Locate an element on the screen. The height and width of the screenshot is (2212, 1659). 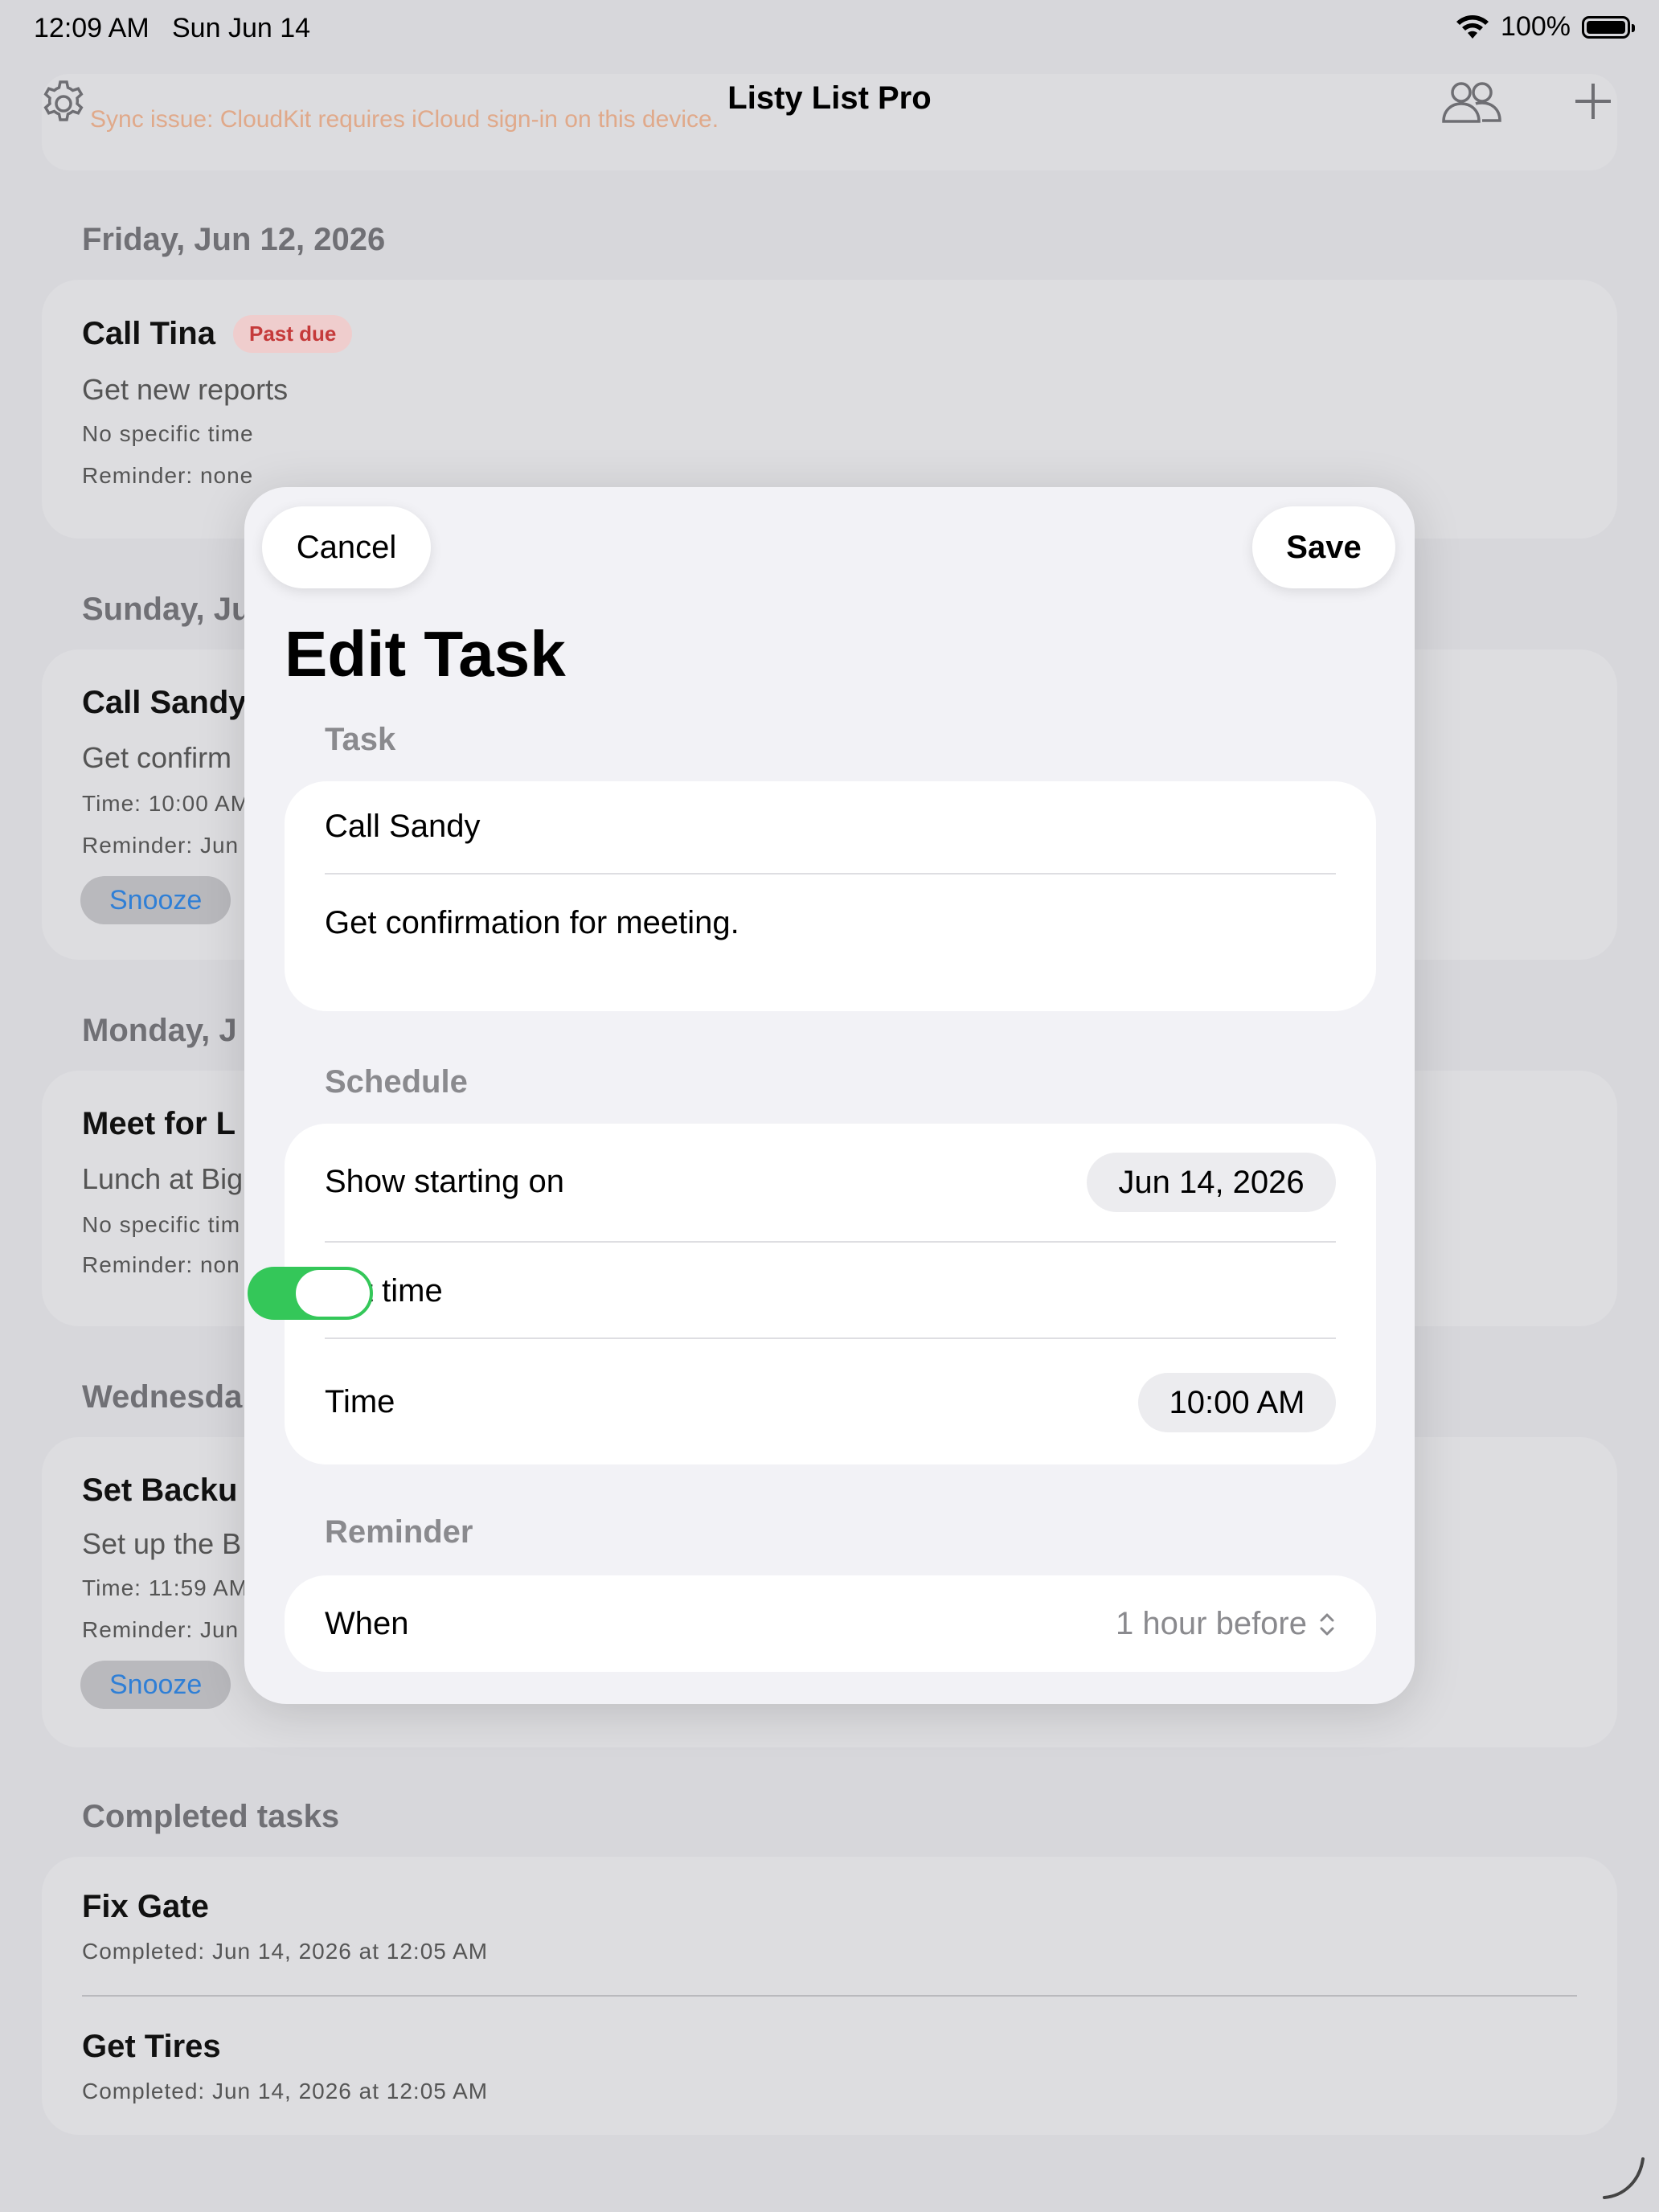
section-header-completed: Completed tasks is located at coordinates (211, 1816).